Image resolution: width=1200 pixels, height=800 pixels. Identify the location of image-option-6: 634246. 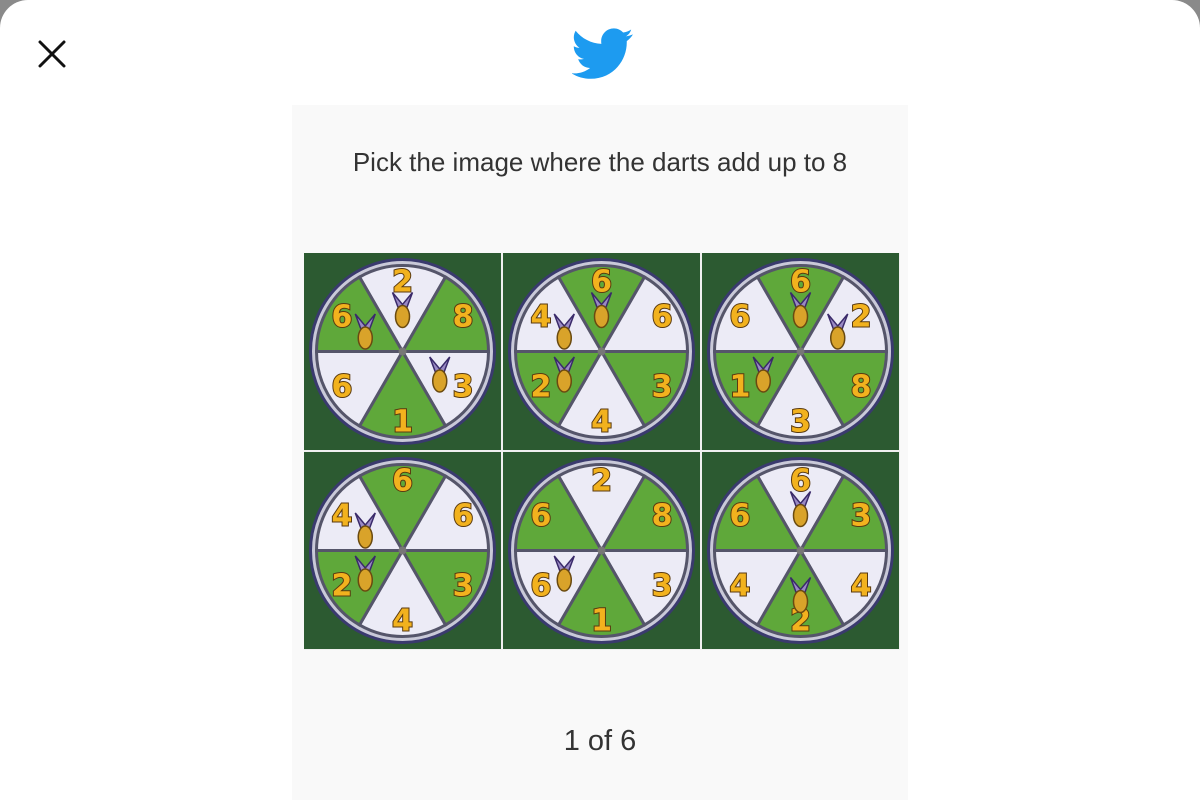
(800, 550).